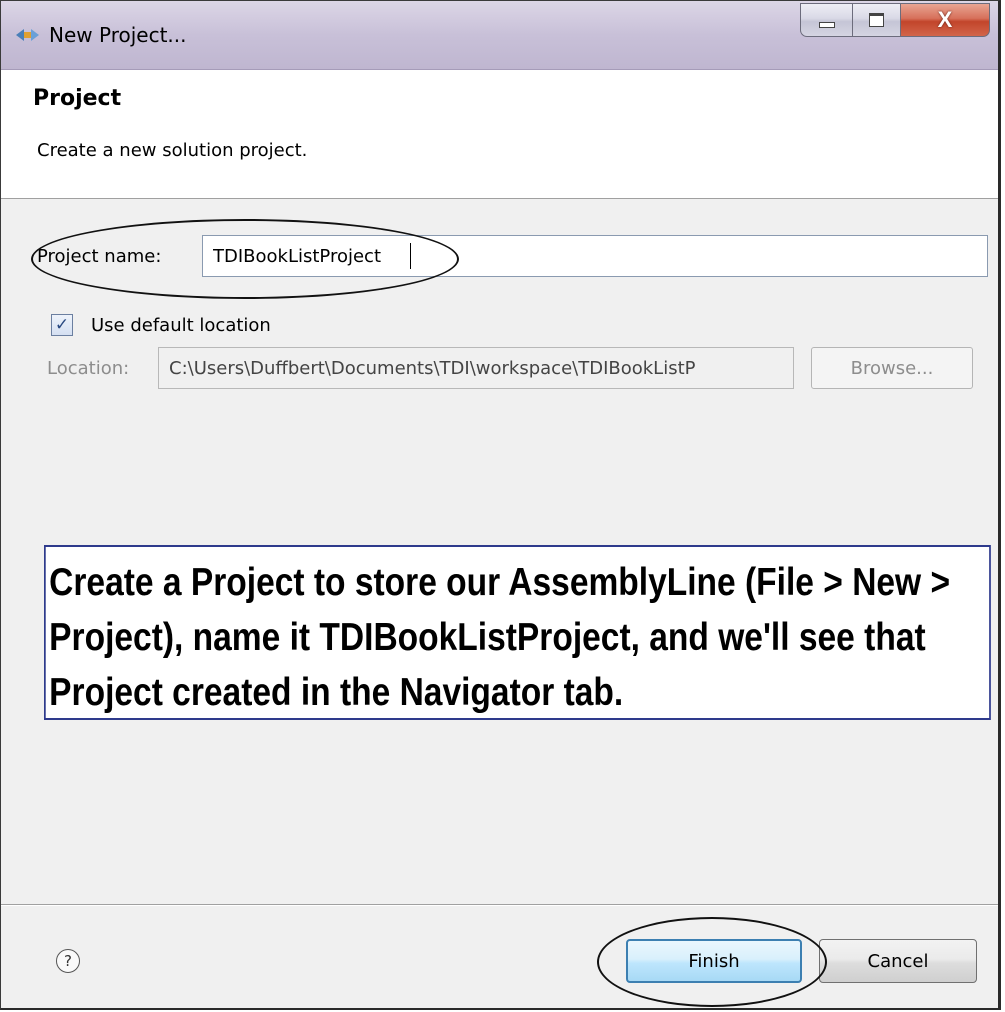 This screenshot has width=1005, height=1012. I want to click on location-label: Location:, so click(88, 368).